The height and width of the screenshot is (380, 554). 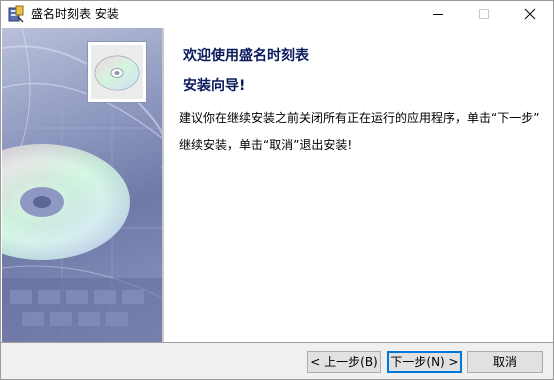 What do you see at coordinates (75, 14) in the screenshot?
I see `window-title: 盛名时刻表 安装` at bounding box center [75, 14].